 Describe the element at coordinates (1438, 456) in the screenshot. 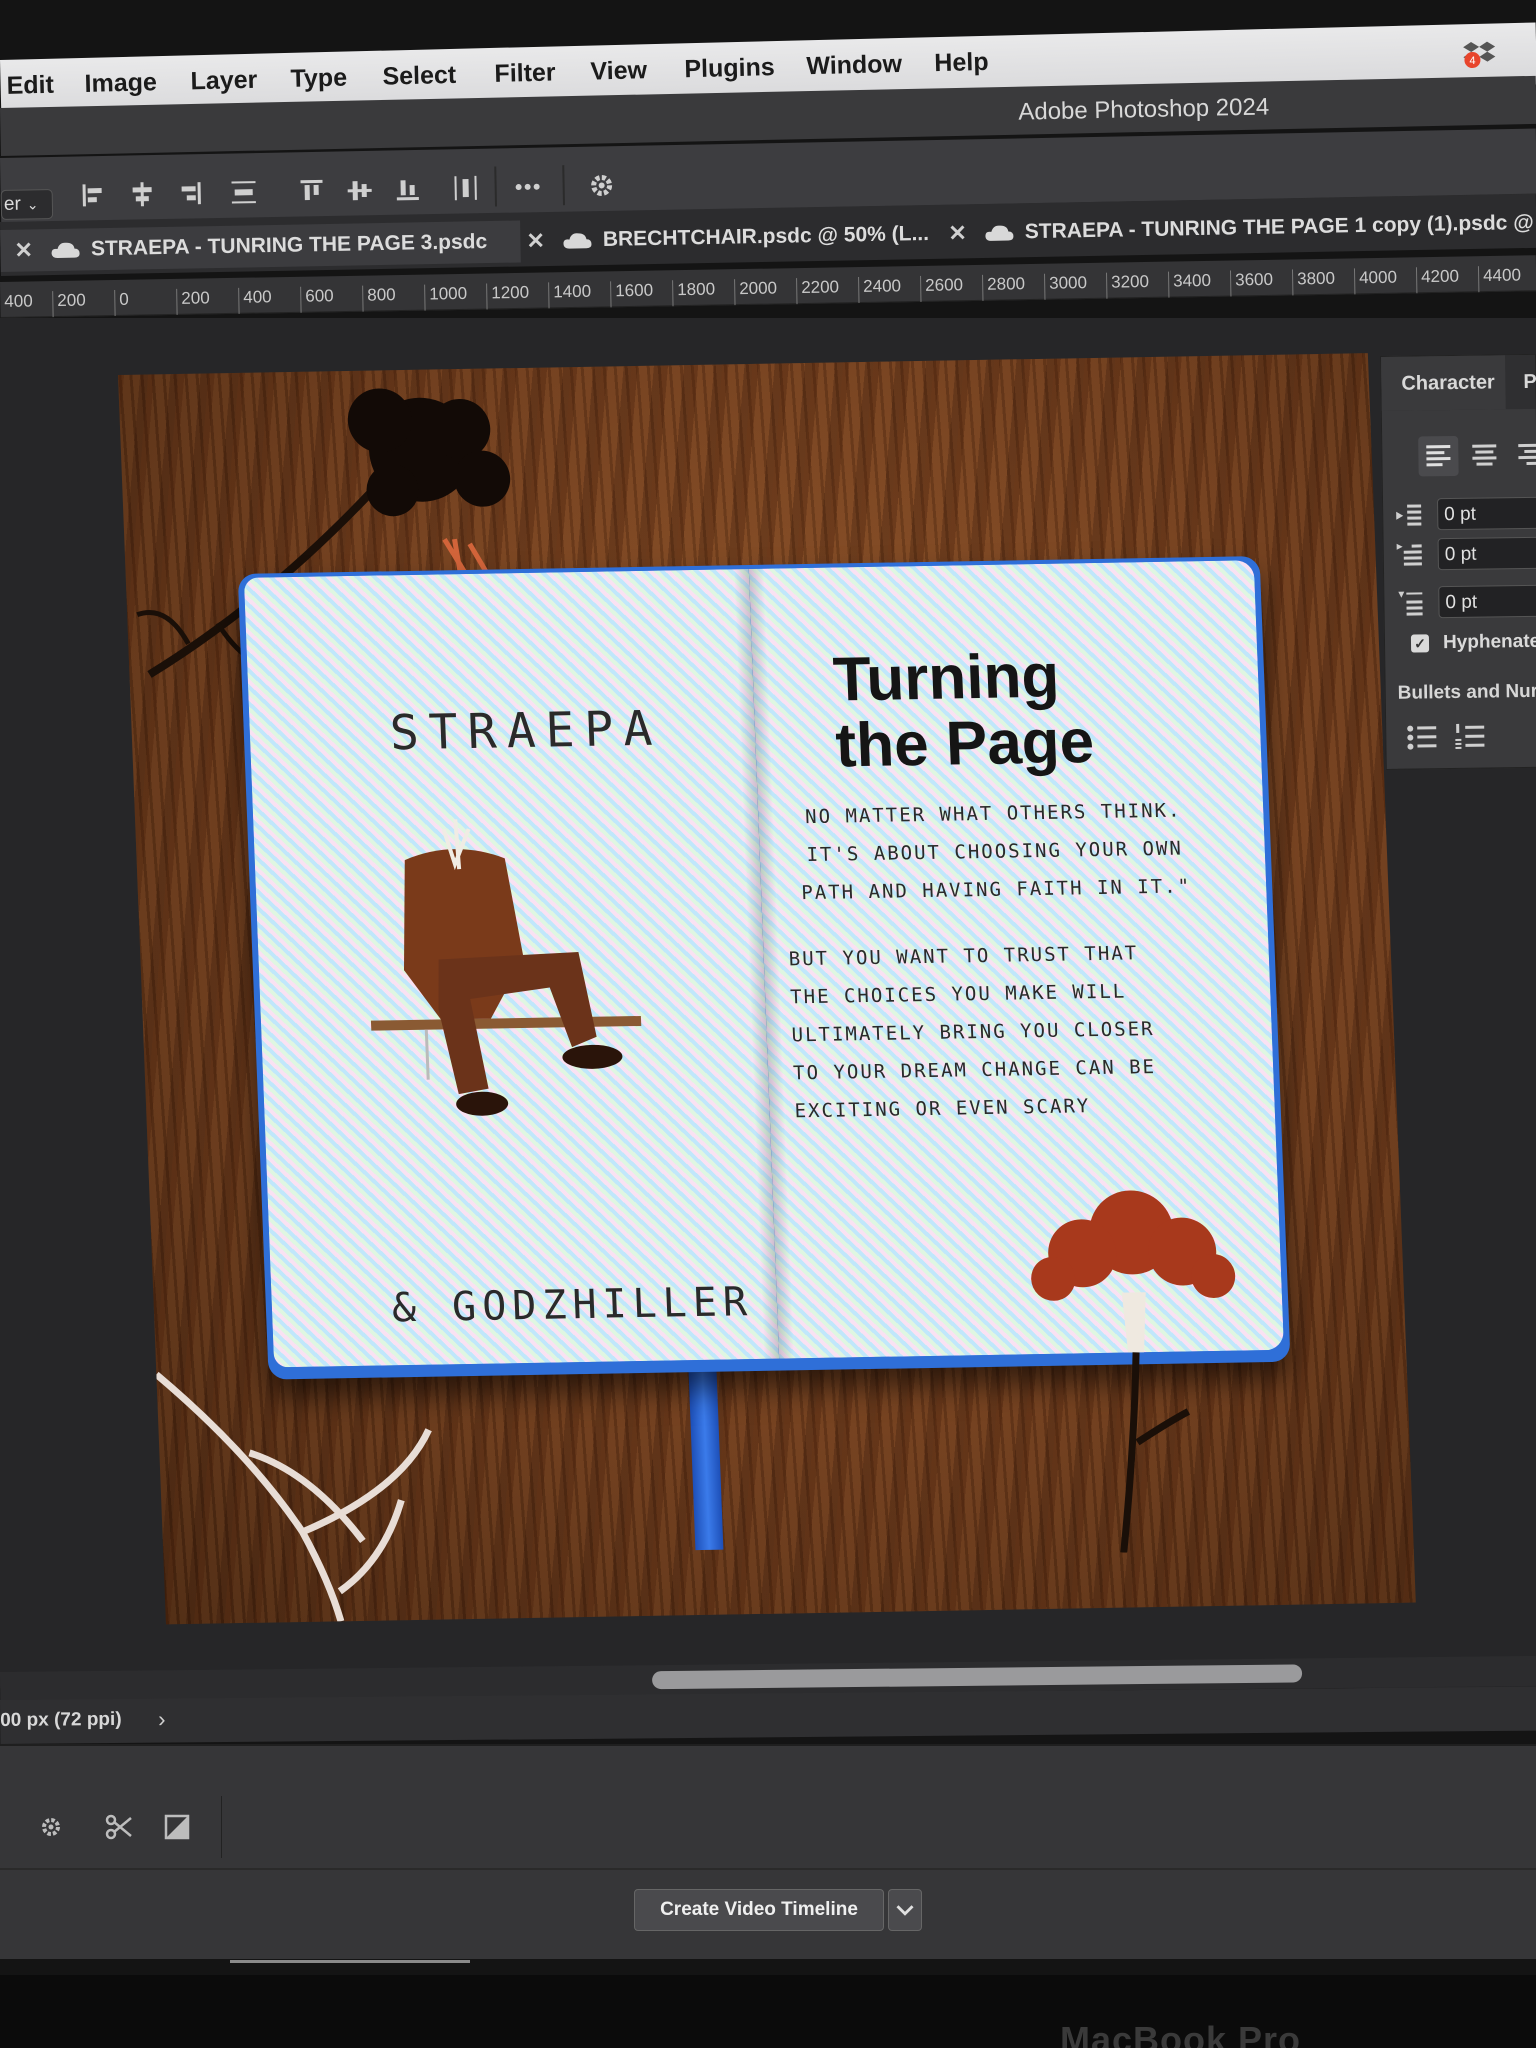

I see `align-text-left-icon` at that location.